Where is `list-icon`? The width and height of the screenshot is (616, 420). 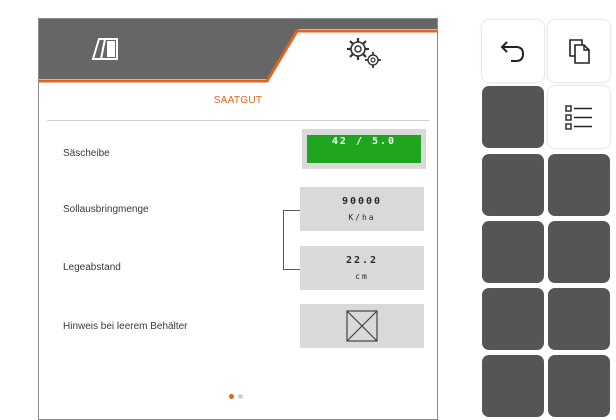 list-icon is located at coordinates (578, 117).